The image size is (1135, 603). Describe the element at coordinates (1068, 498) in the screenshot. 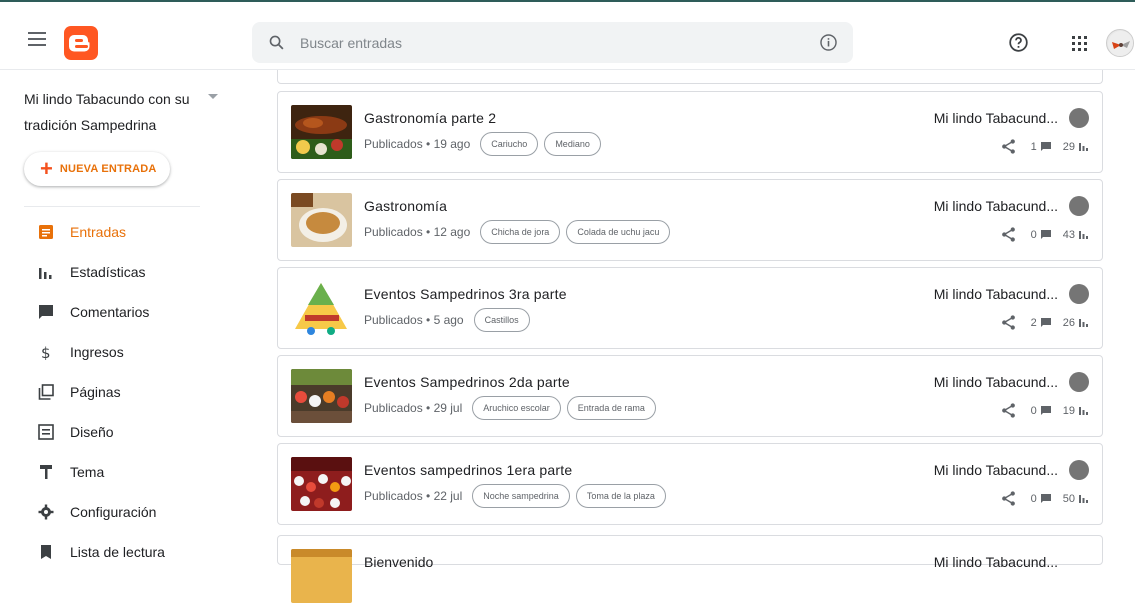

I see `view-count: 50` at that location.